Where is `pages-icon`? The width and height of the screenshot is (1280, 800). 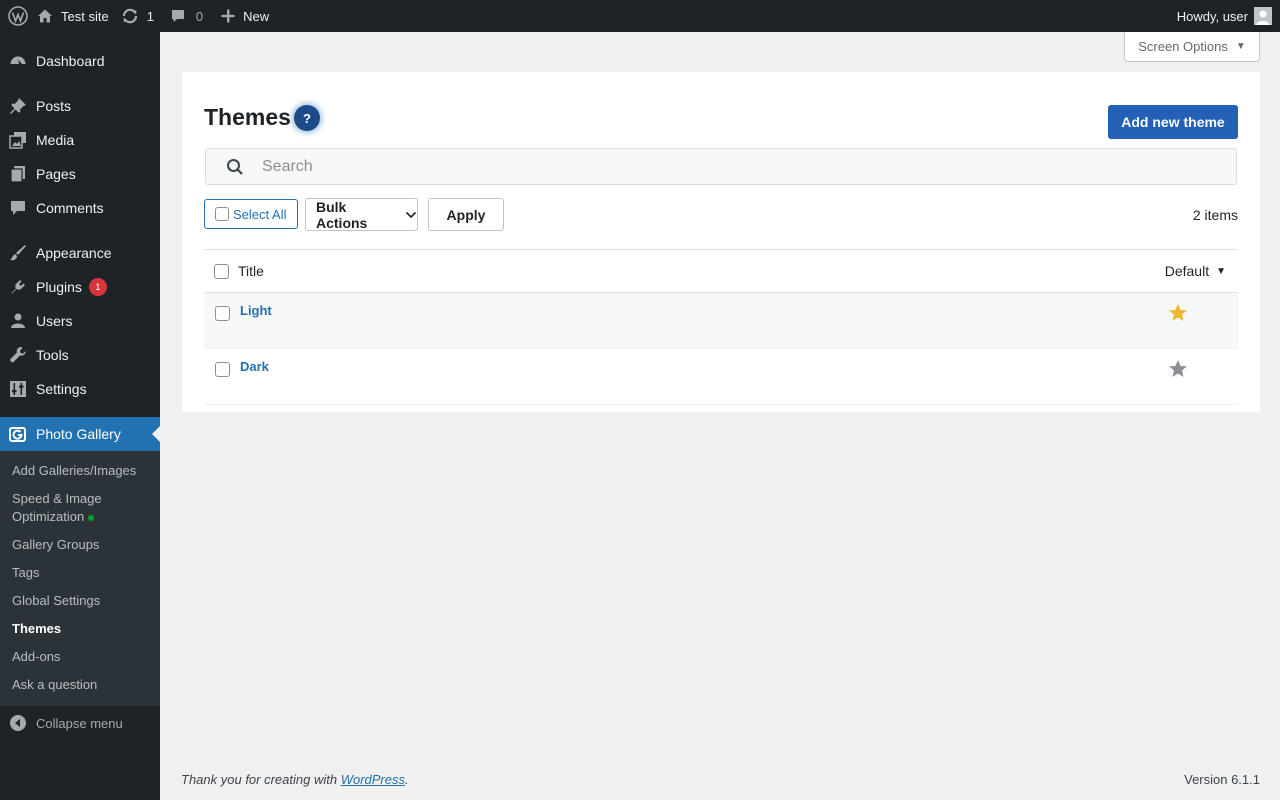
pages-icon is located at coordinates (18, 174).